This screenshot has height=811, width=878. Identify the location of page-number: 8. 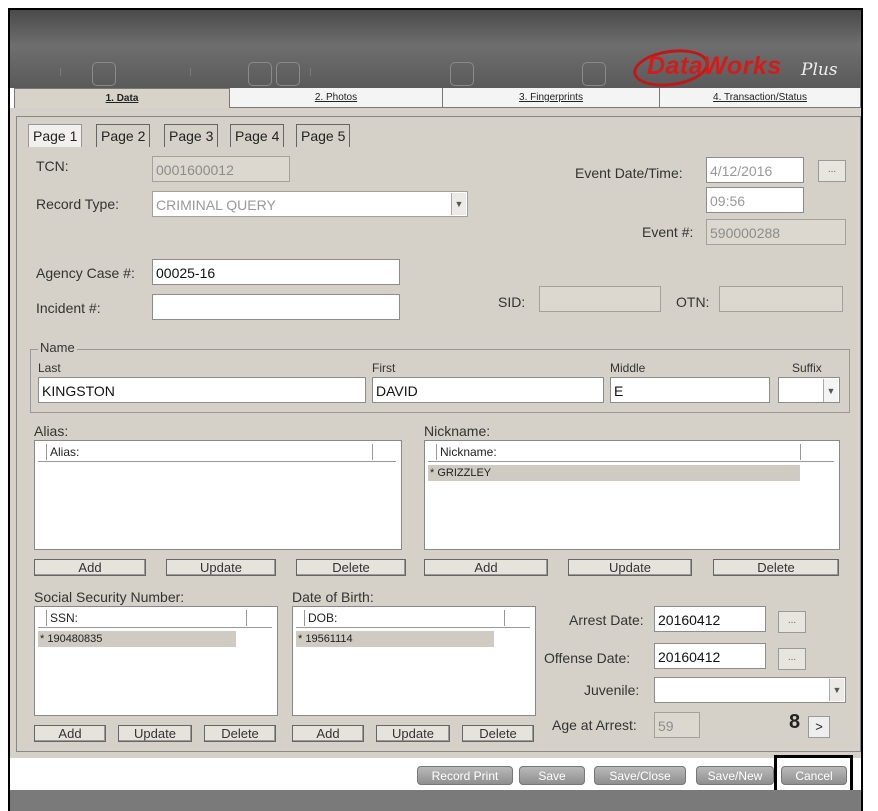
(795, 722).